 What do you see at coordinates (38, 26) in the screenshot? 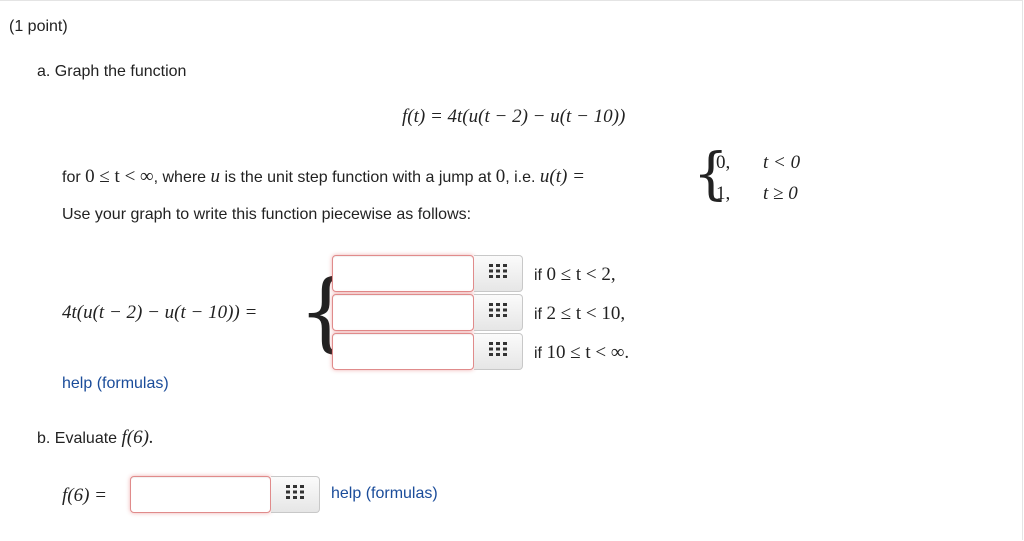
I see `points-label: (1 point)` at bounding box center [38, 26].